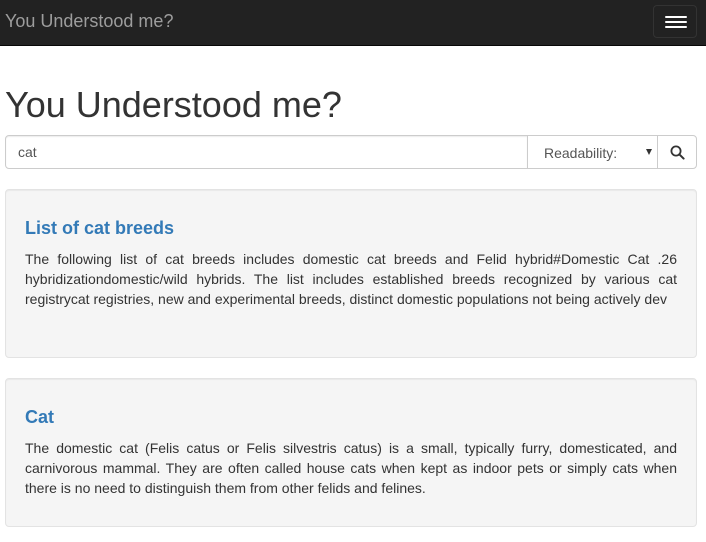 This screenshot has width=706, height=542. What do you see at coordinates (266, 152) in the screenshot?
I see `search-input` at bounding box center [266, 152].